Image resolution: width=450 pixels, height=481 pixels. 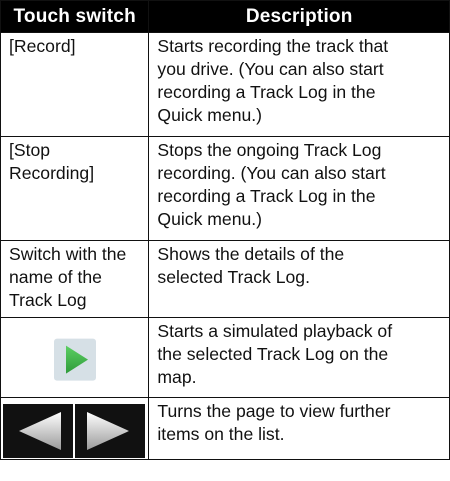 I want to click on header-touch-switch: Touch switch, so click(x=75, y=16).